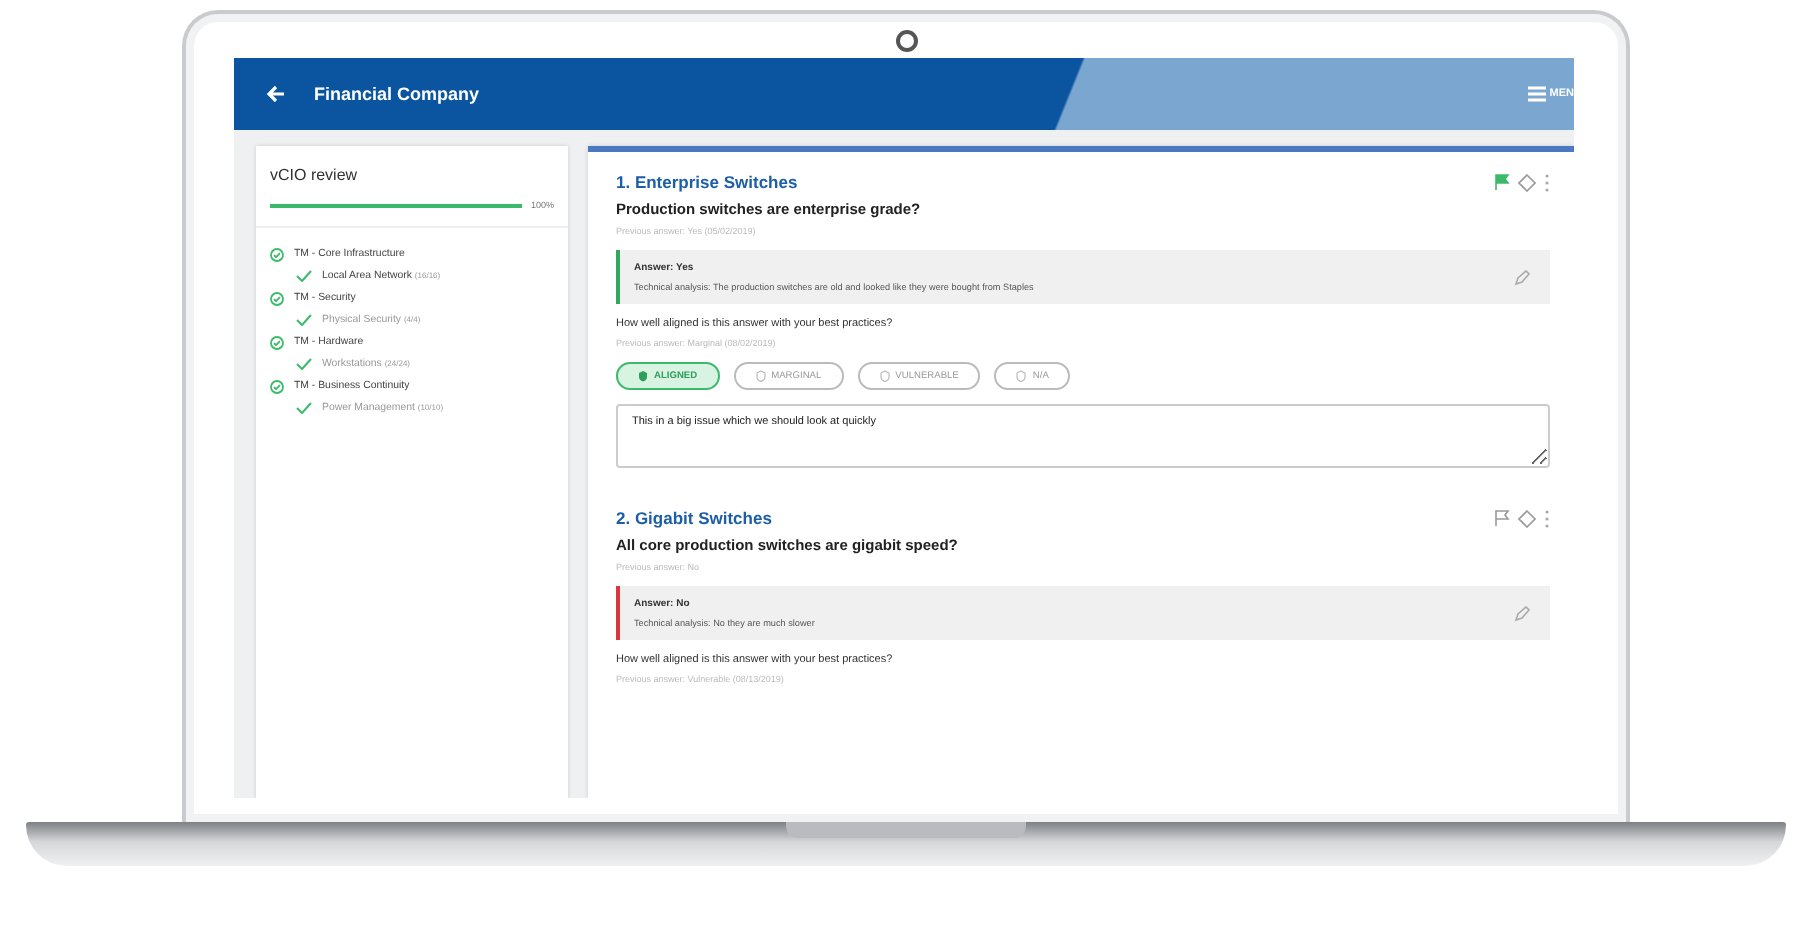  Describe the element at coordinates (398, 94) in the screenshot. I see `page-title: Financial Company` at that location.